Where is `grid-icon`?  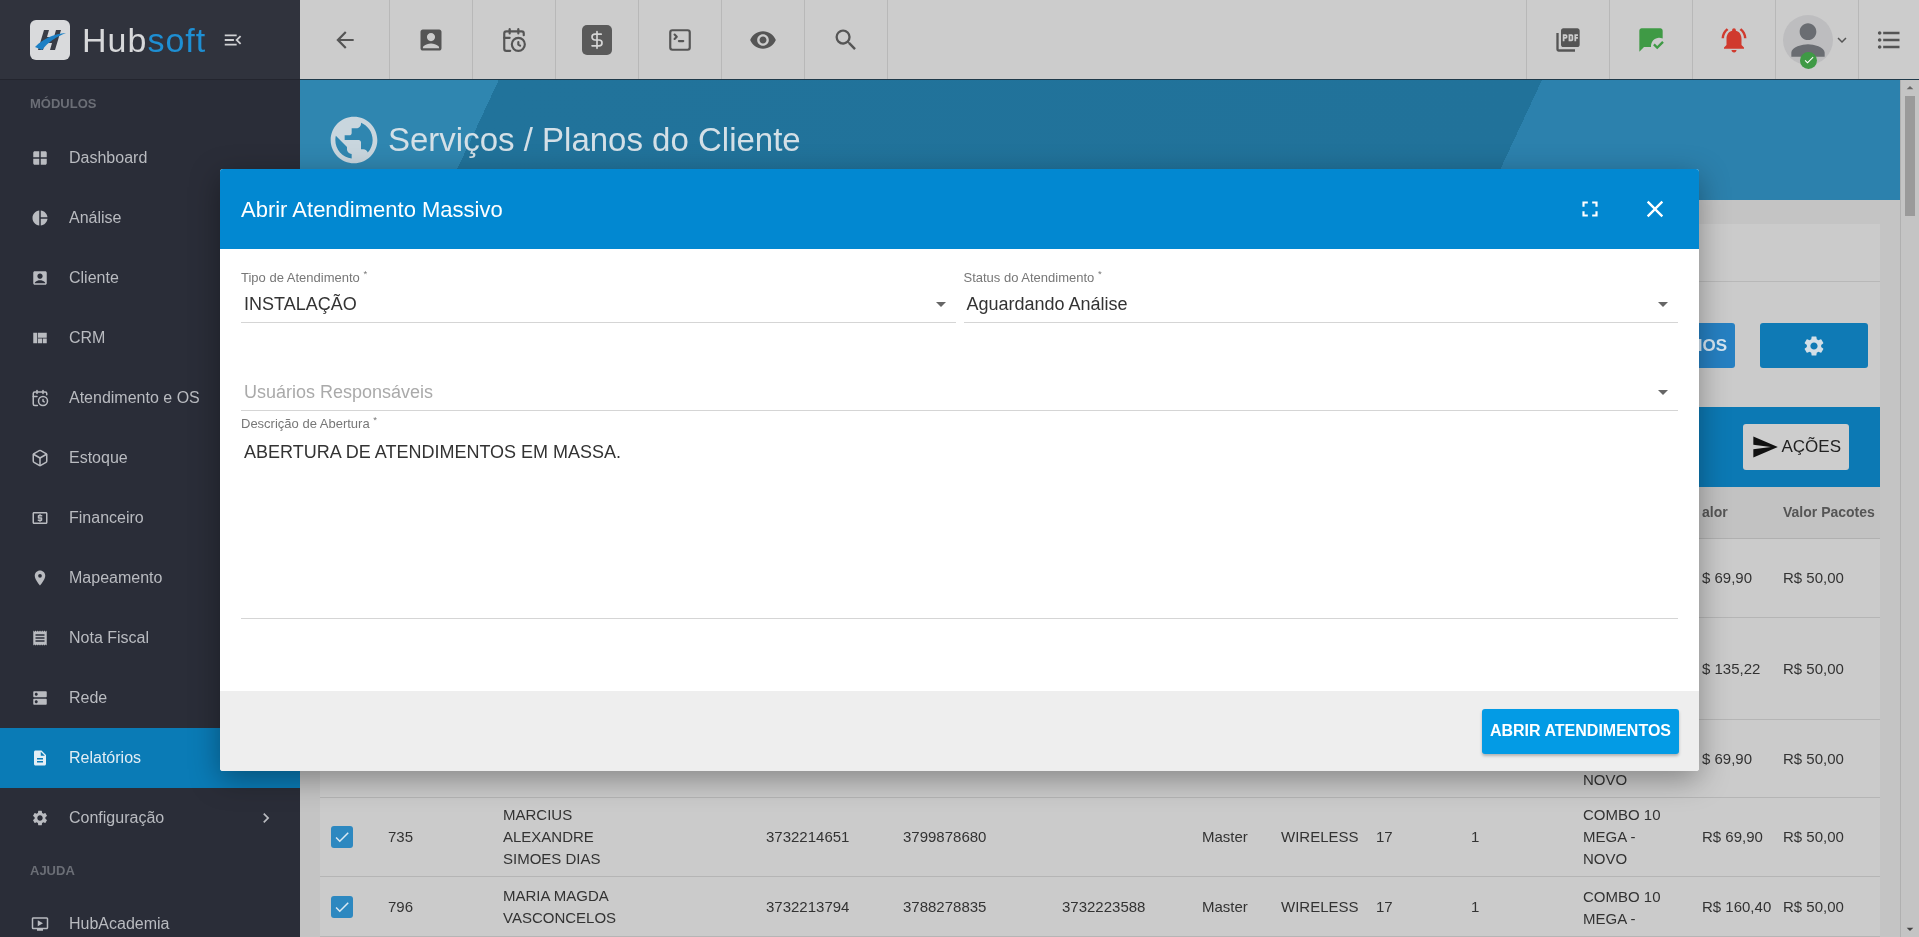
grid-icon is located at coordinates (40, 158).